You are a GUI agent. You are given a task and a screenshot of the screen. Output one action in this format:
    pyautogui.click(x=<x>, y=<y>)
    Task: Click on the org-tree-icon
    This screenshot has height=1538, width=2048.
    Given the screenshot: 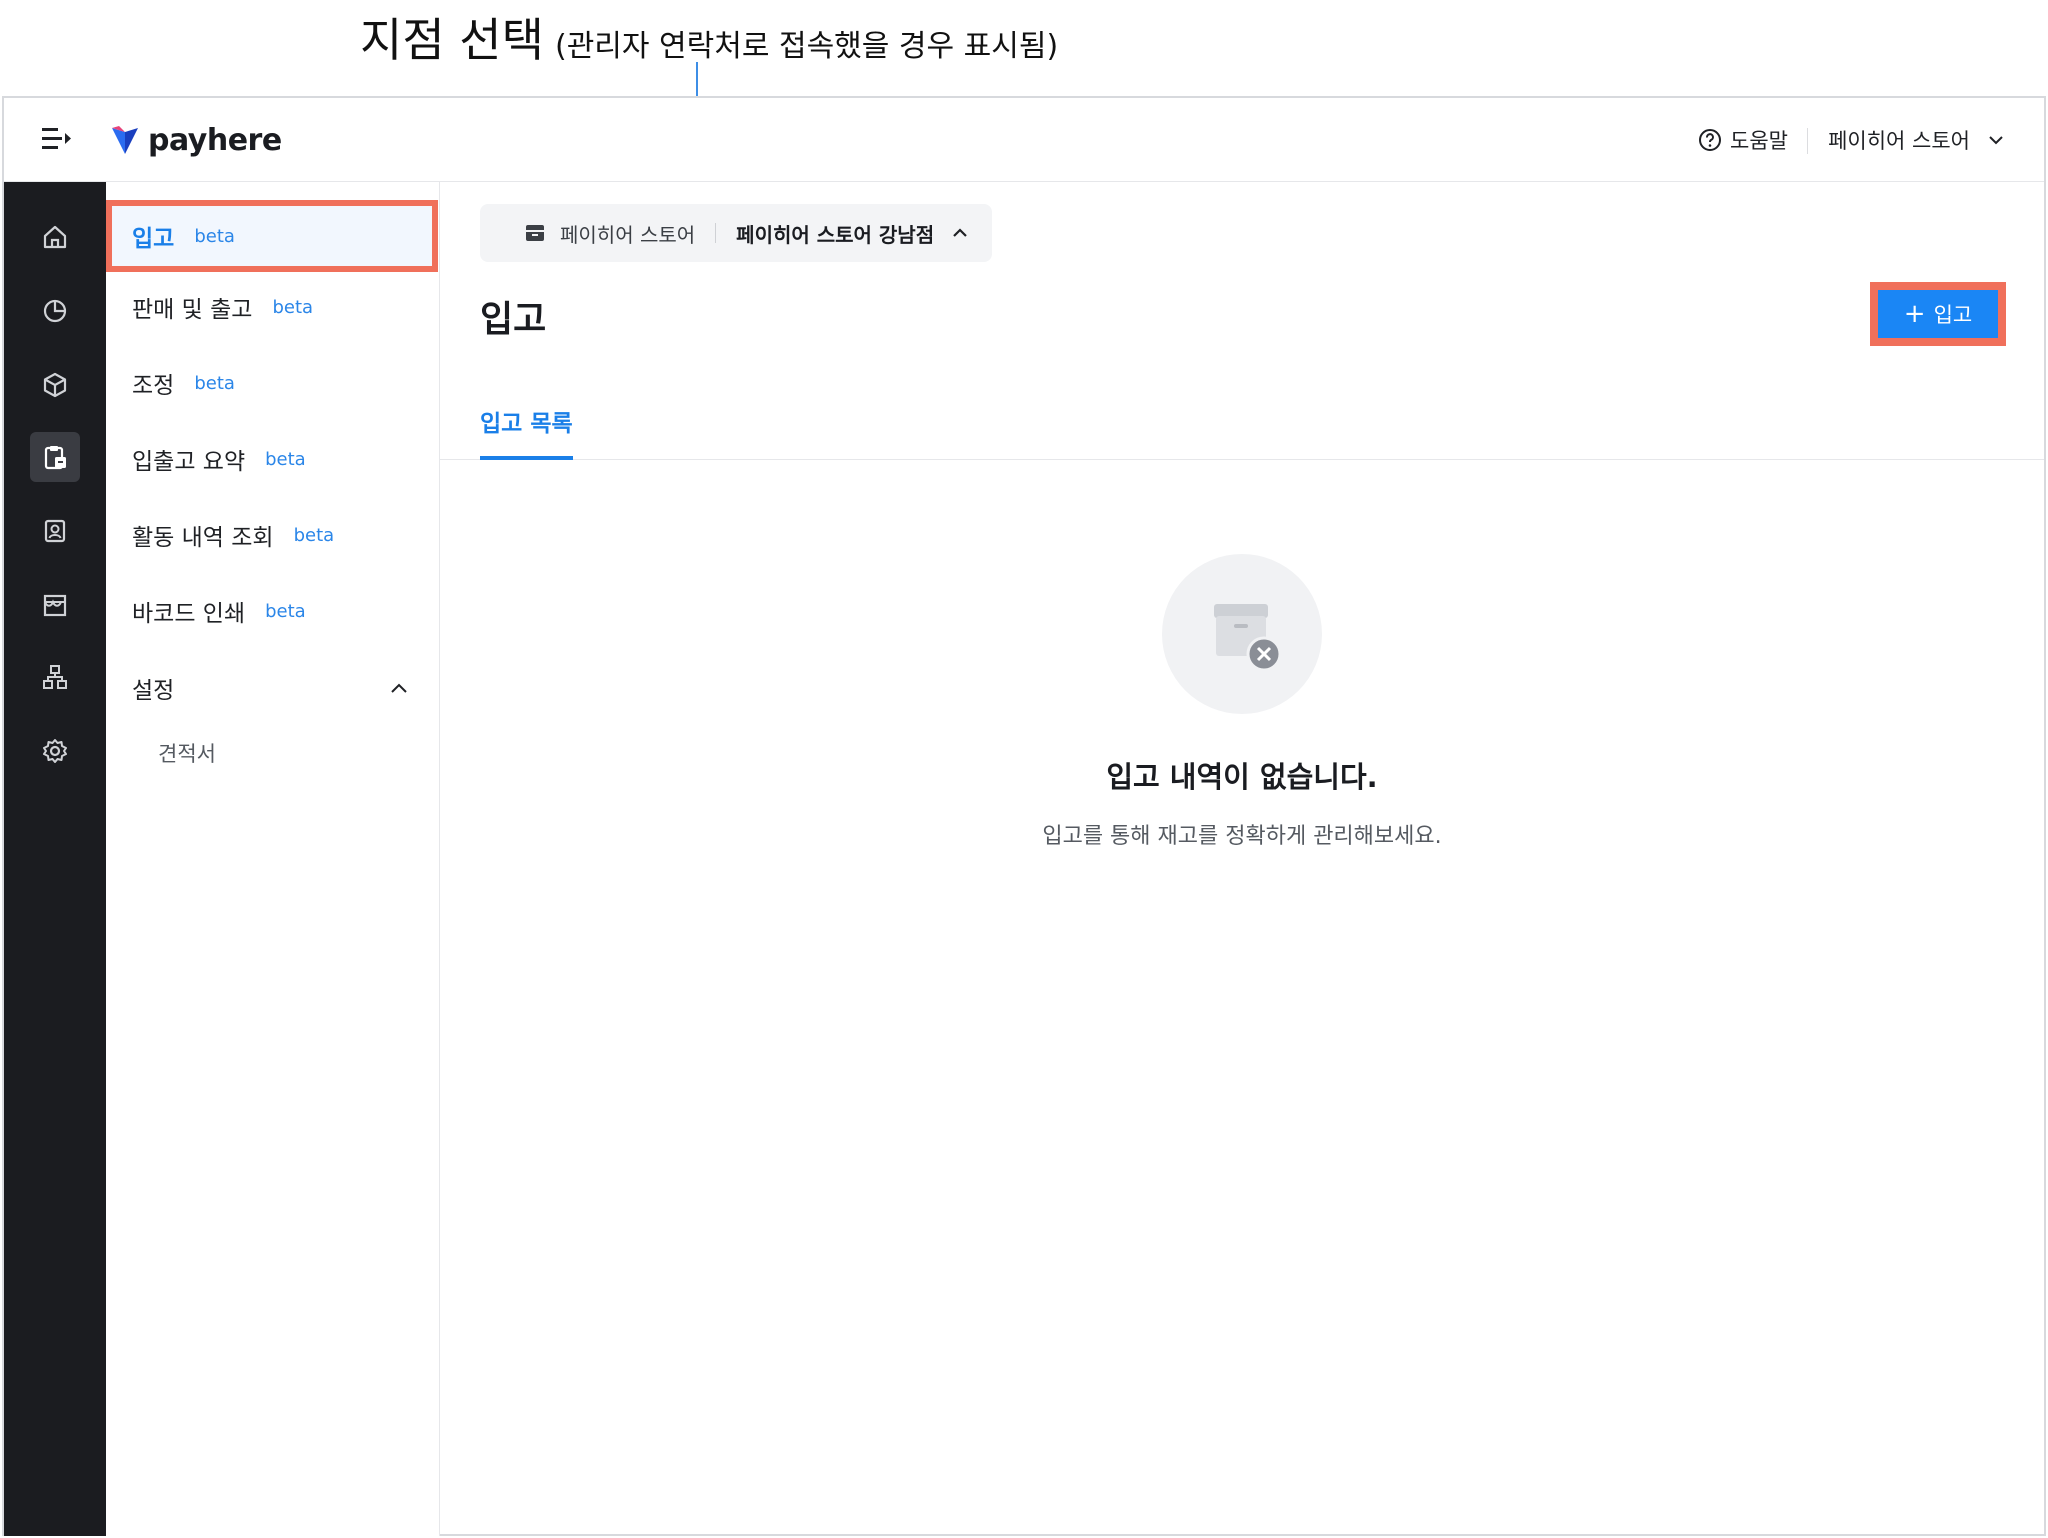 What is the action you would take?
    pyautogui.click(x=55, y=677)
    